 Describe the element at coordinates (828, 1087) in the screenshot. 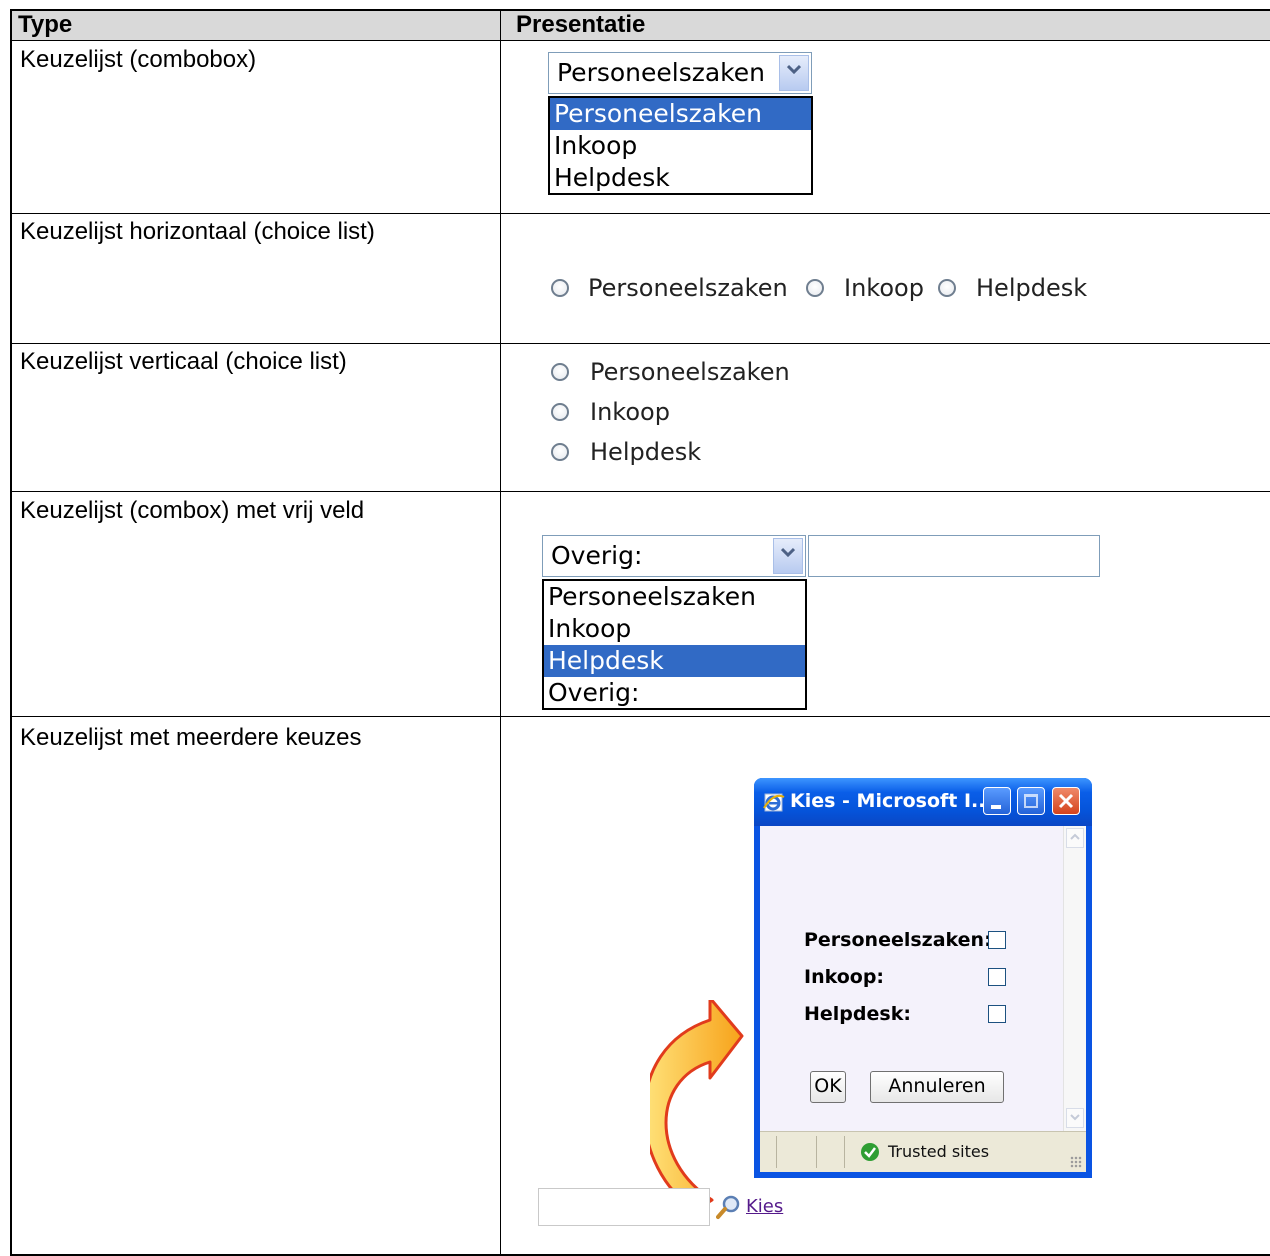

I see `ok-button: OK` at that location.